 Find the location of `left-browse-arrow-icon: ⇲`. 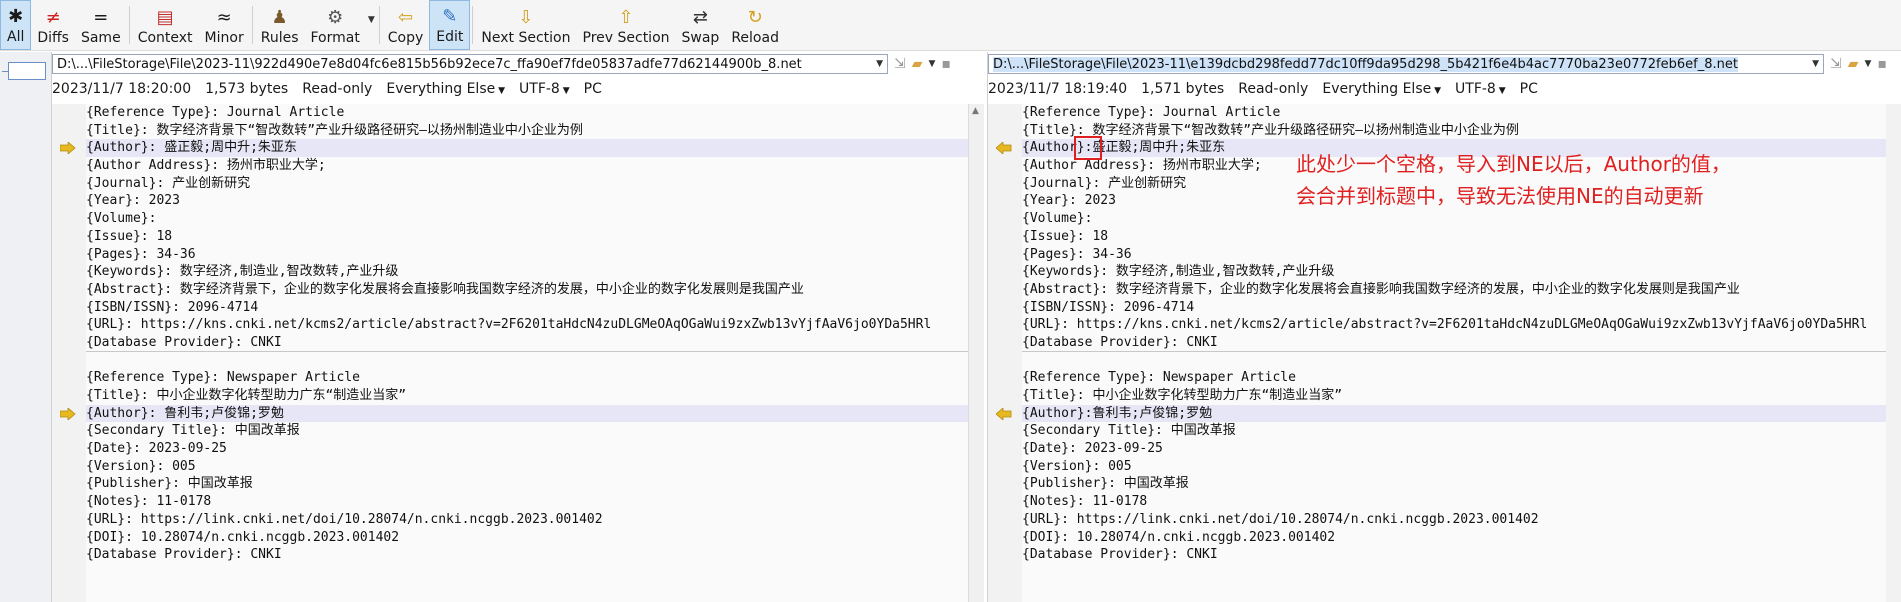

left-browse-arrow-icon: ⇲ is located at coordinates (900, 64).